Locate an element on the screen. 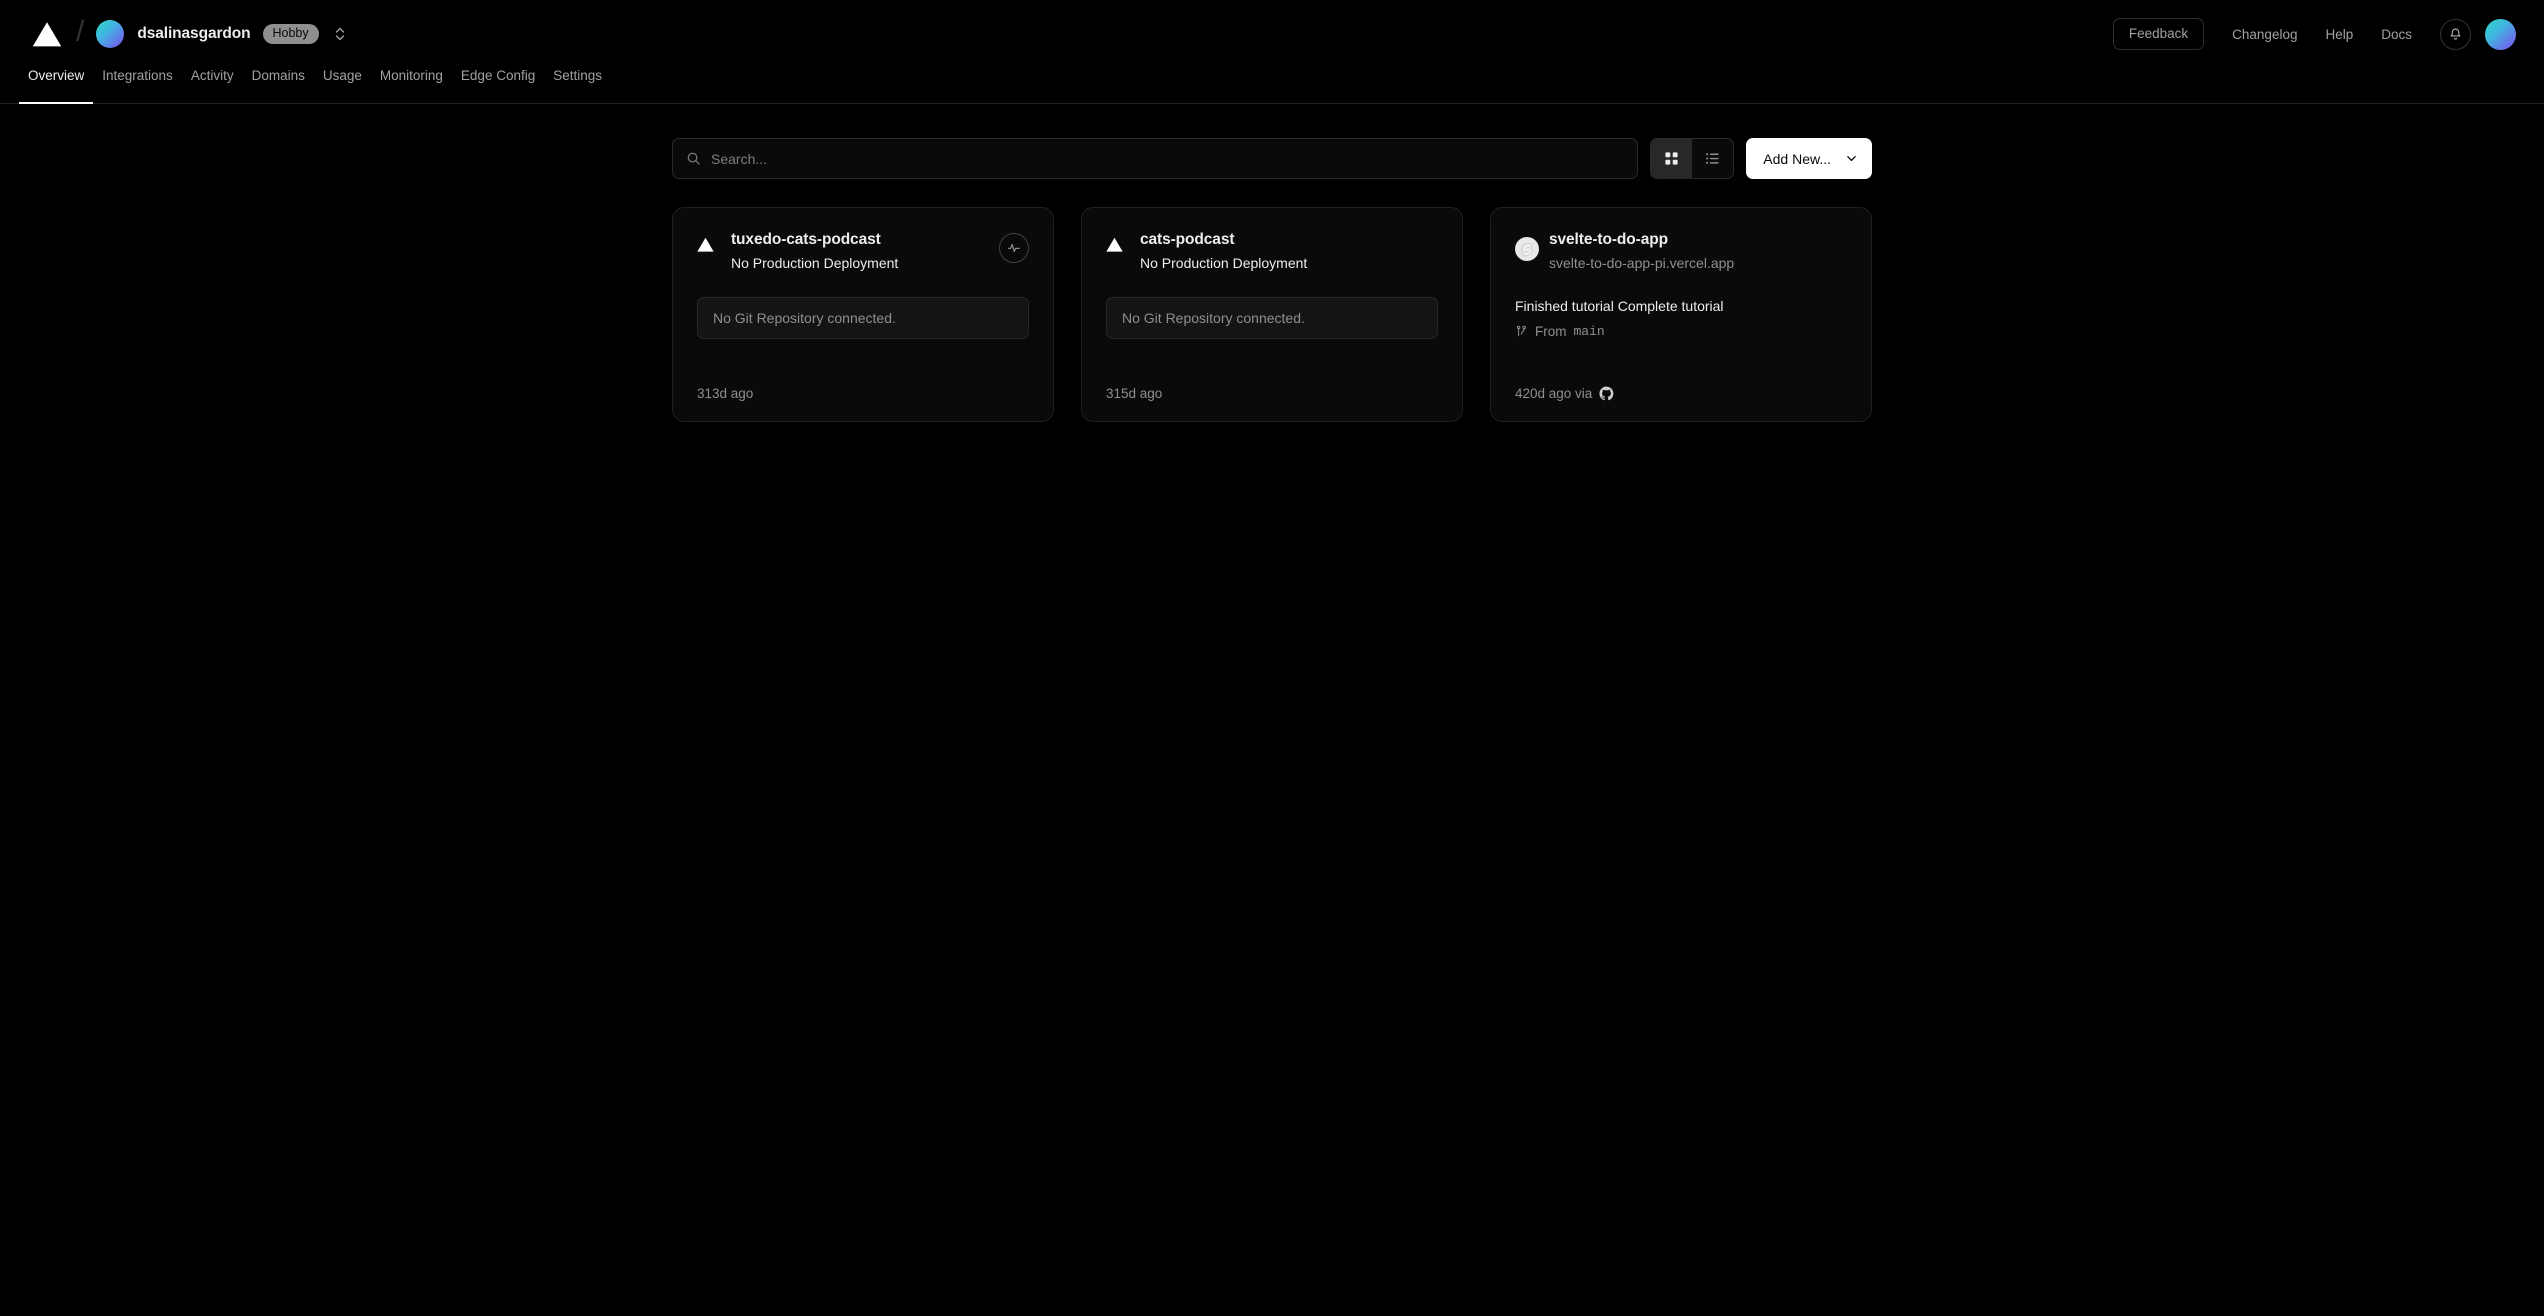  tab-overview: Overview is located at coordinates (56, 86).